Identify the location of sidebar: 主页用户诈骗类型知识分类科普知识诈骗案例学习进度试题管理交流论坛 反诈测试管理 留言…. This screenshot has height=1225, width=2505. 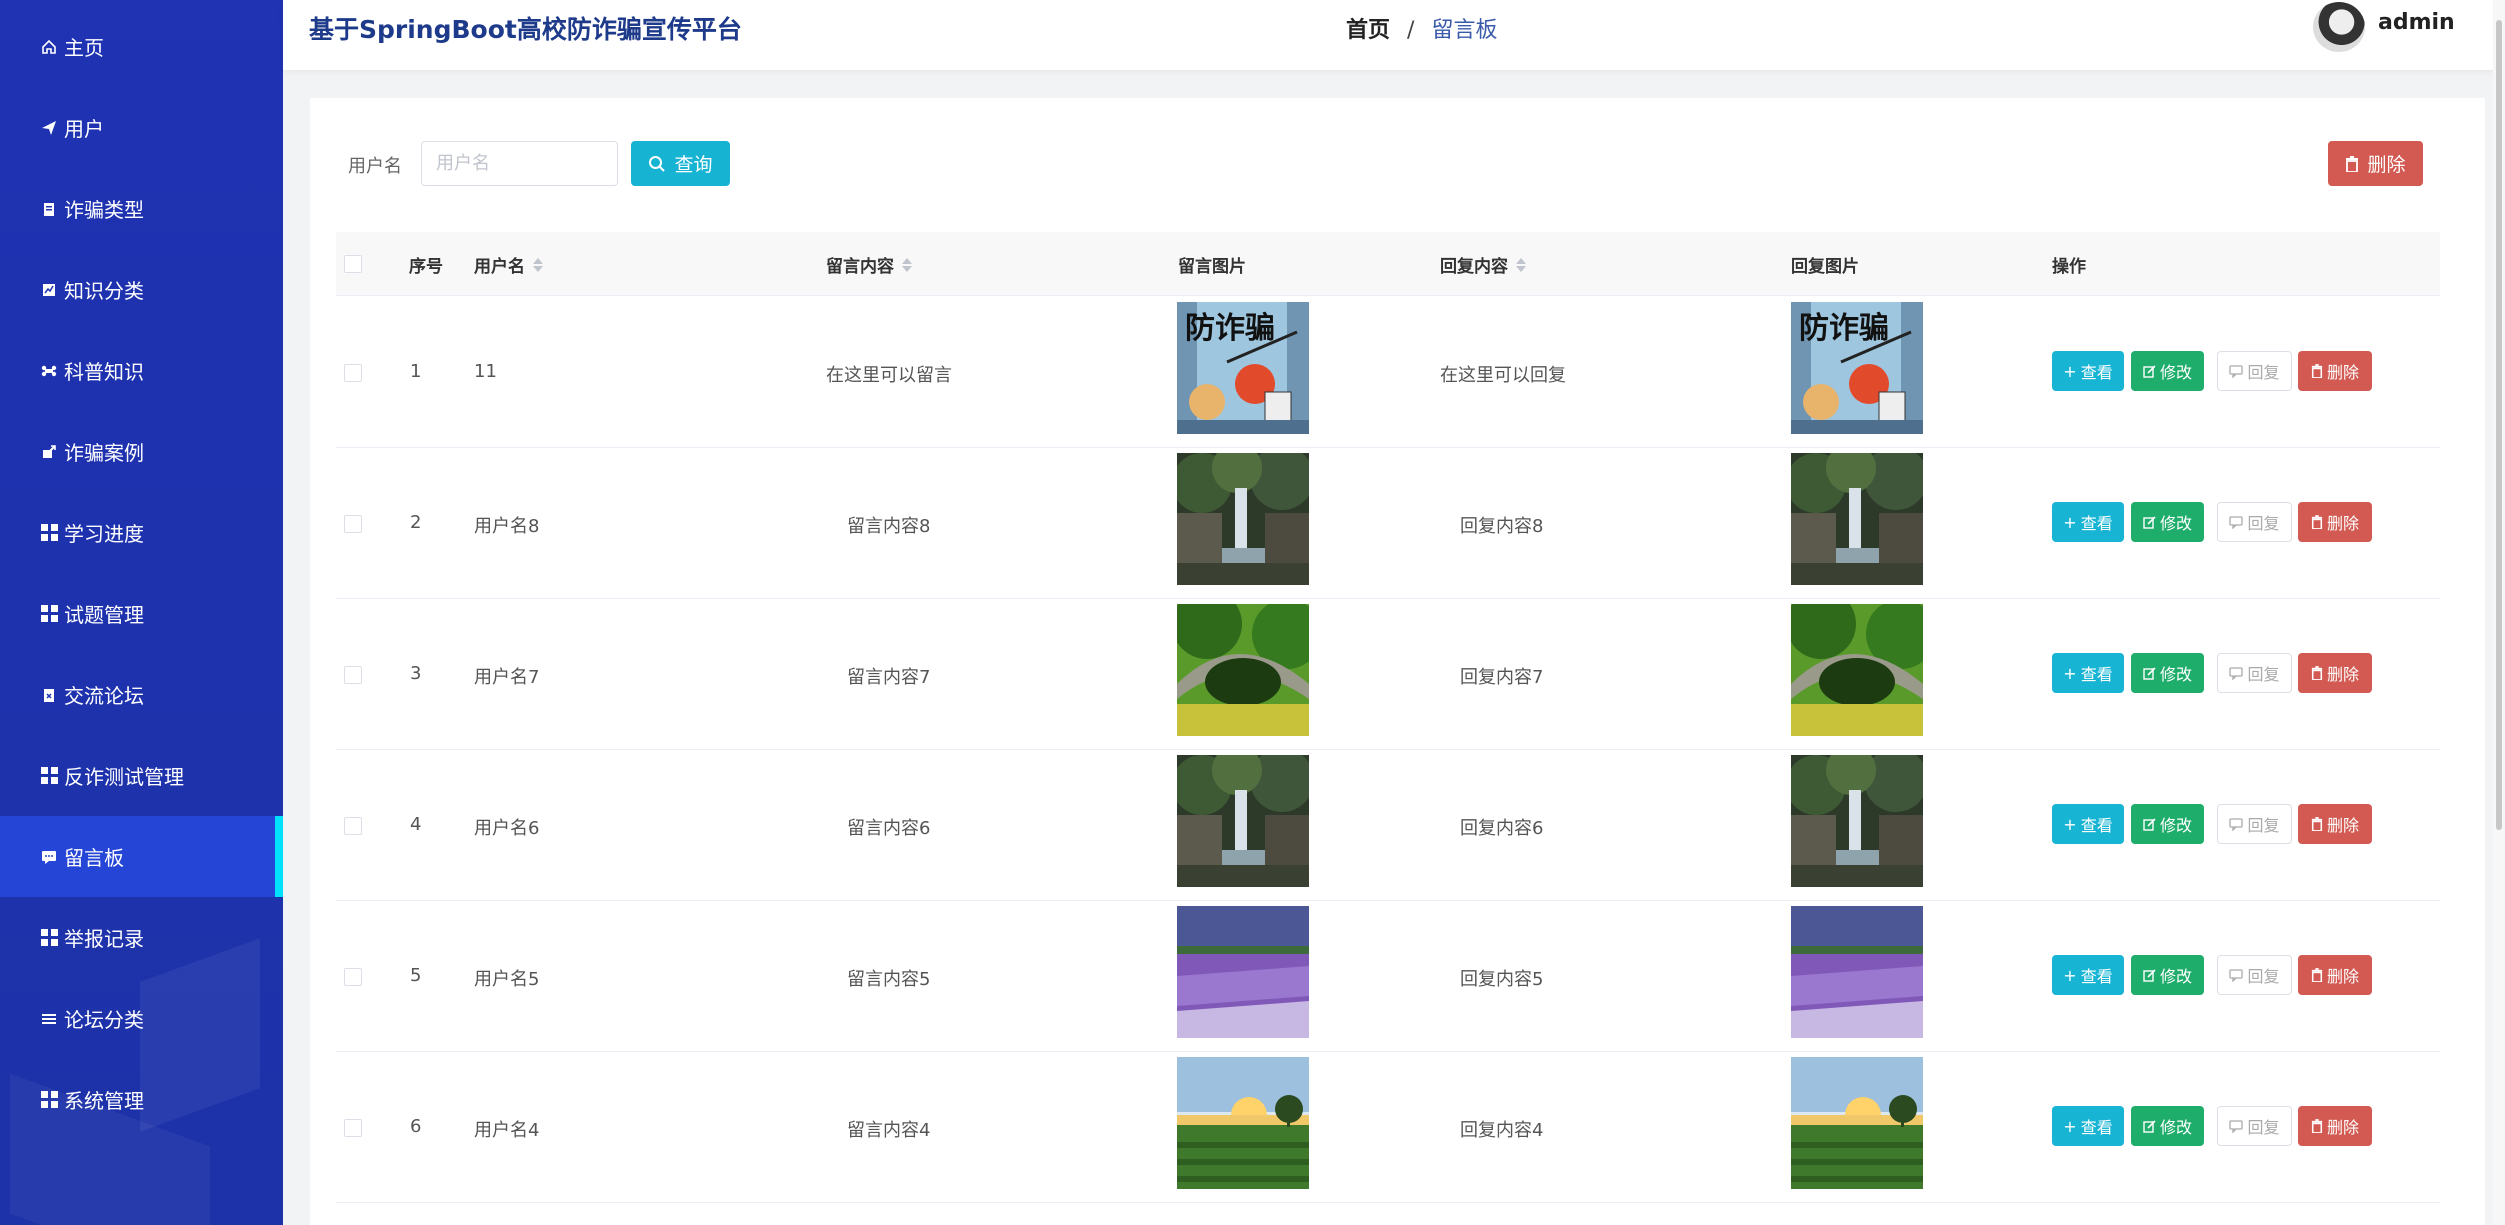
(141, 612).